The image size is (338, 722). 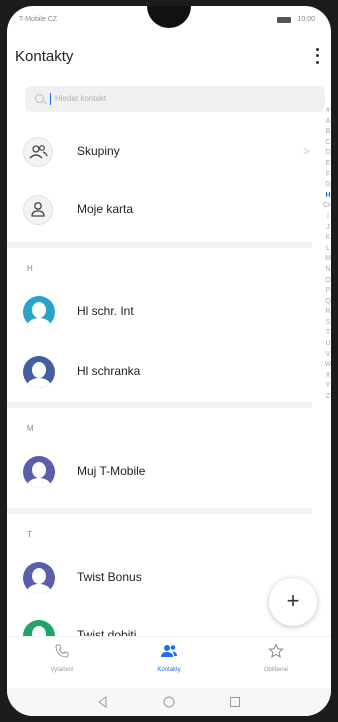 What do you see at coordinates (235, 702) in the screenshot?
I see `recents-icon` at bounding box center [235, 702].